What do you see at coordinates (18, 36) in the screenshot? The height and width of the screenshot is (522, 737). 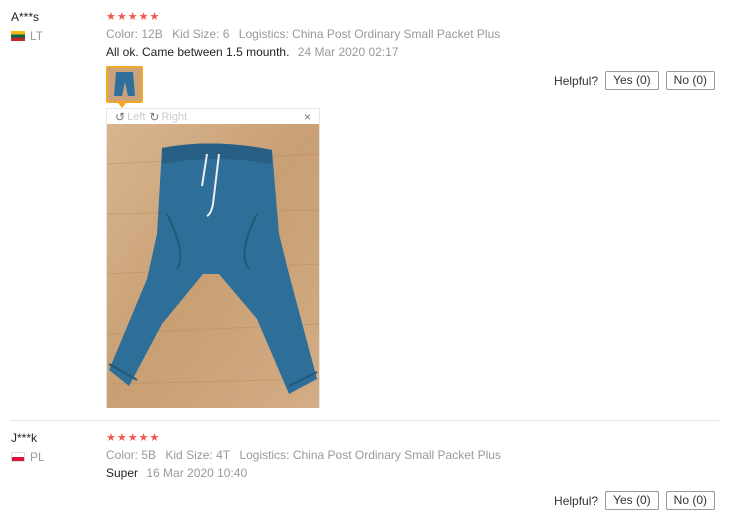 I see `flag-lithuania-icon` at bounding box center [18, 36].